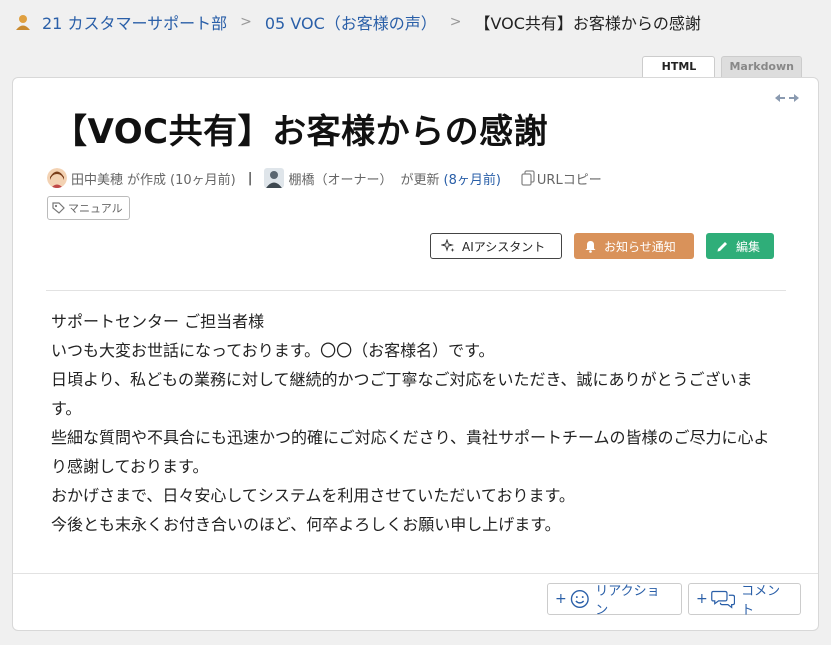 The height and width of the screenshot is (645, 831). I want to click on page-title: 【VOC共有】お客様からの感謝, so click(301, 132).